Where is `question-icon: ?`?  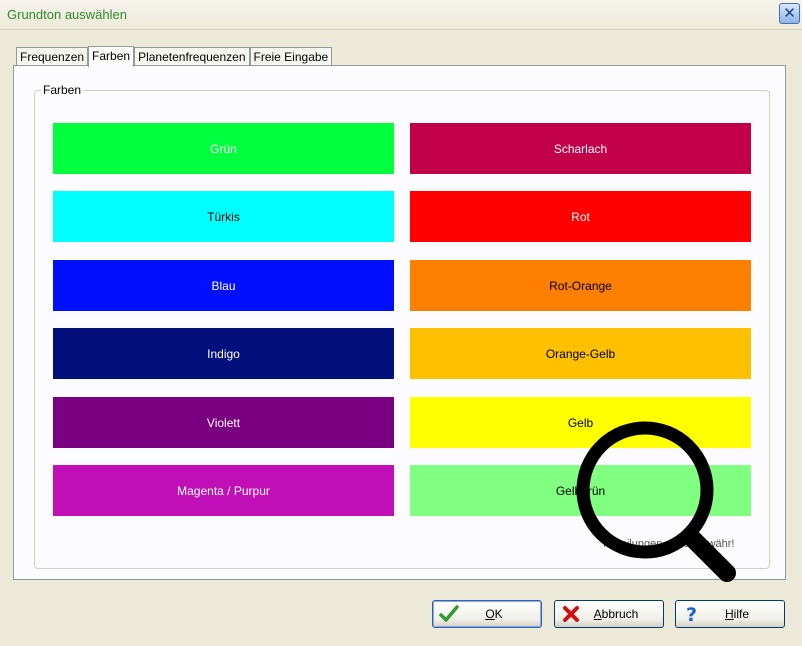
question-icon: ? is located at coordinates (692, 614).